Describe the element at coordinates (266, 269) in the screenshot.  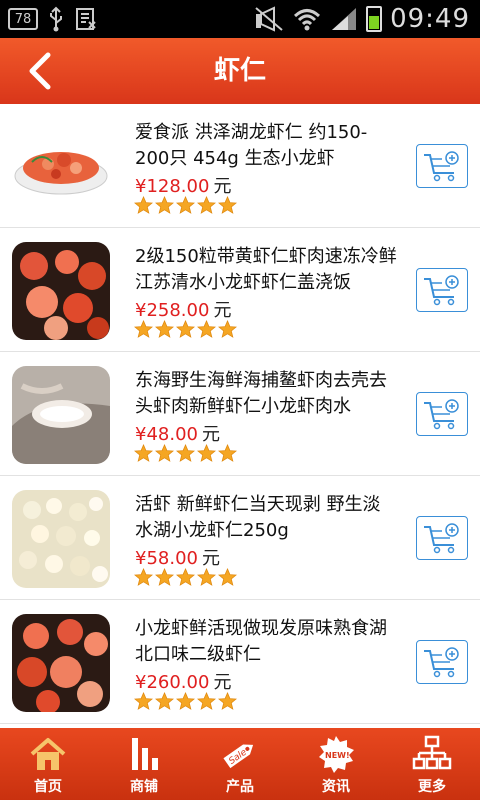
I see `product-name: 2级150粒带黄虾仁虾肉速冻冷鲜江苏清水小龙虾虾仁盖浇饭` at that location.